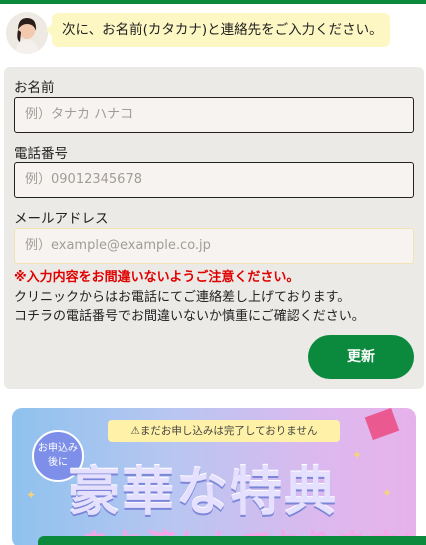 The width and height of the screenshot is (426, 545). Describe the element at coordinates (34, 88) in the screenshot. I see `name-label: お名前` at that location.